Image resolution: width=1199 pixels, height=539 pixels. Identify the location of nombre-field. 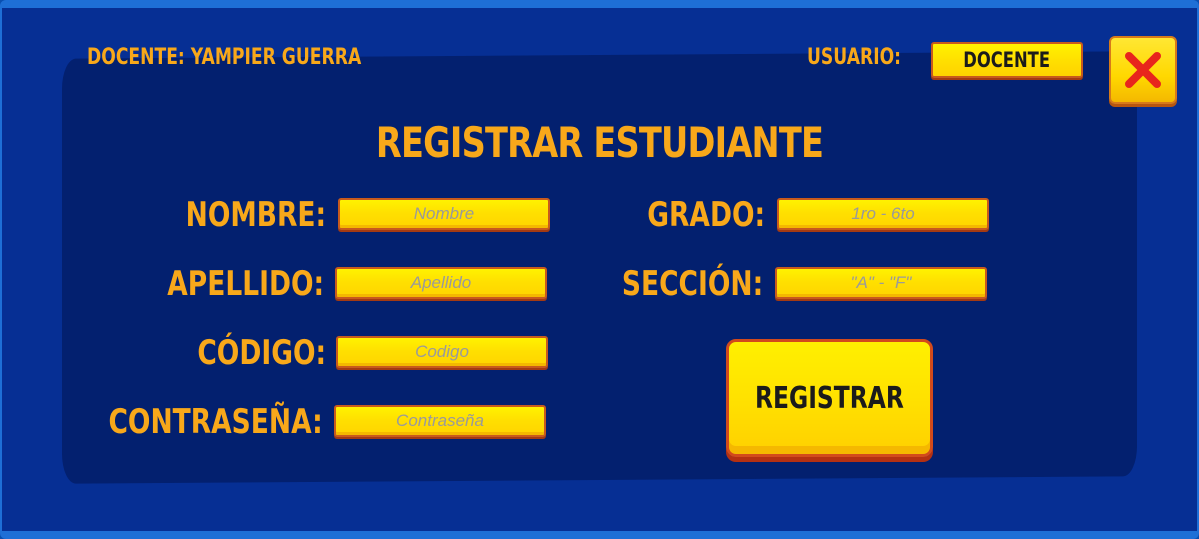
(444, 214).